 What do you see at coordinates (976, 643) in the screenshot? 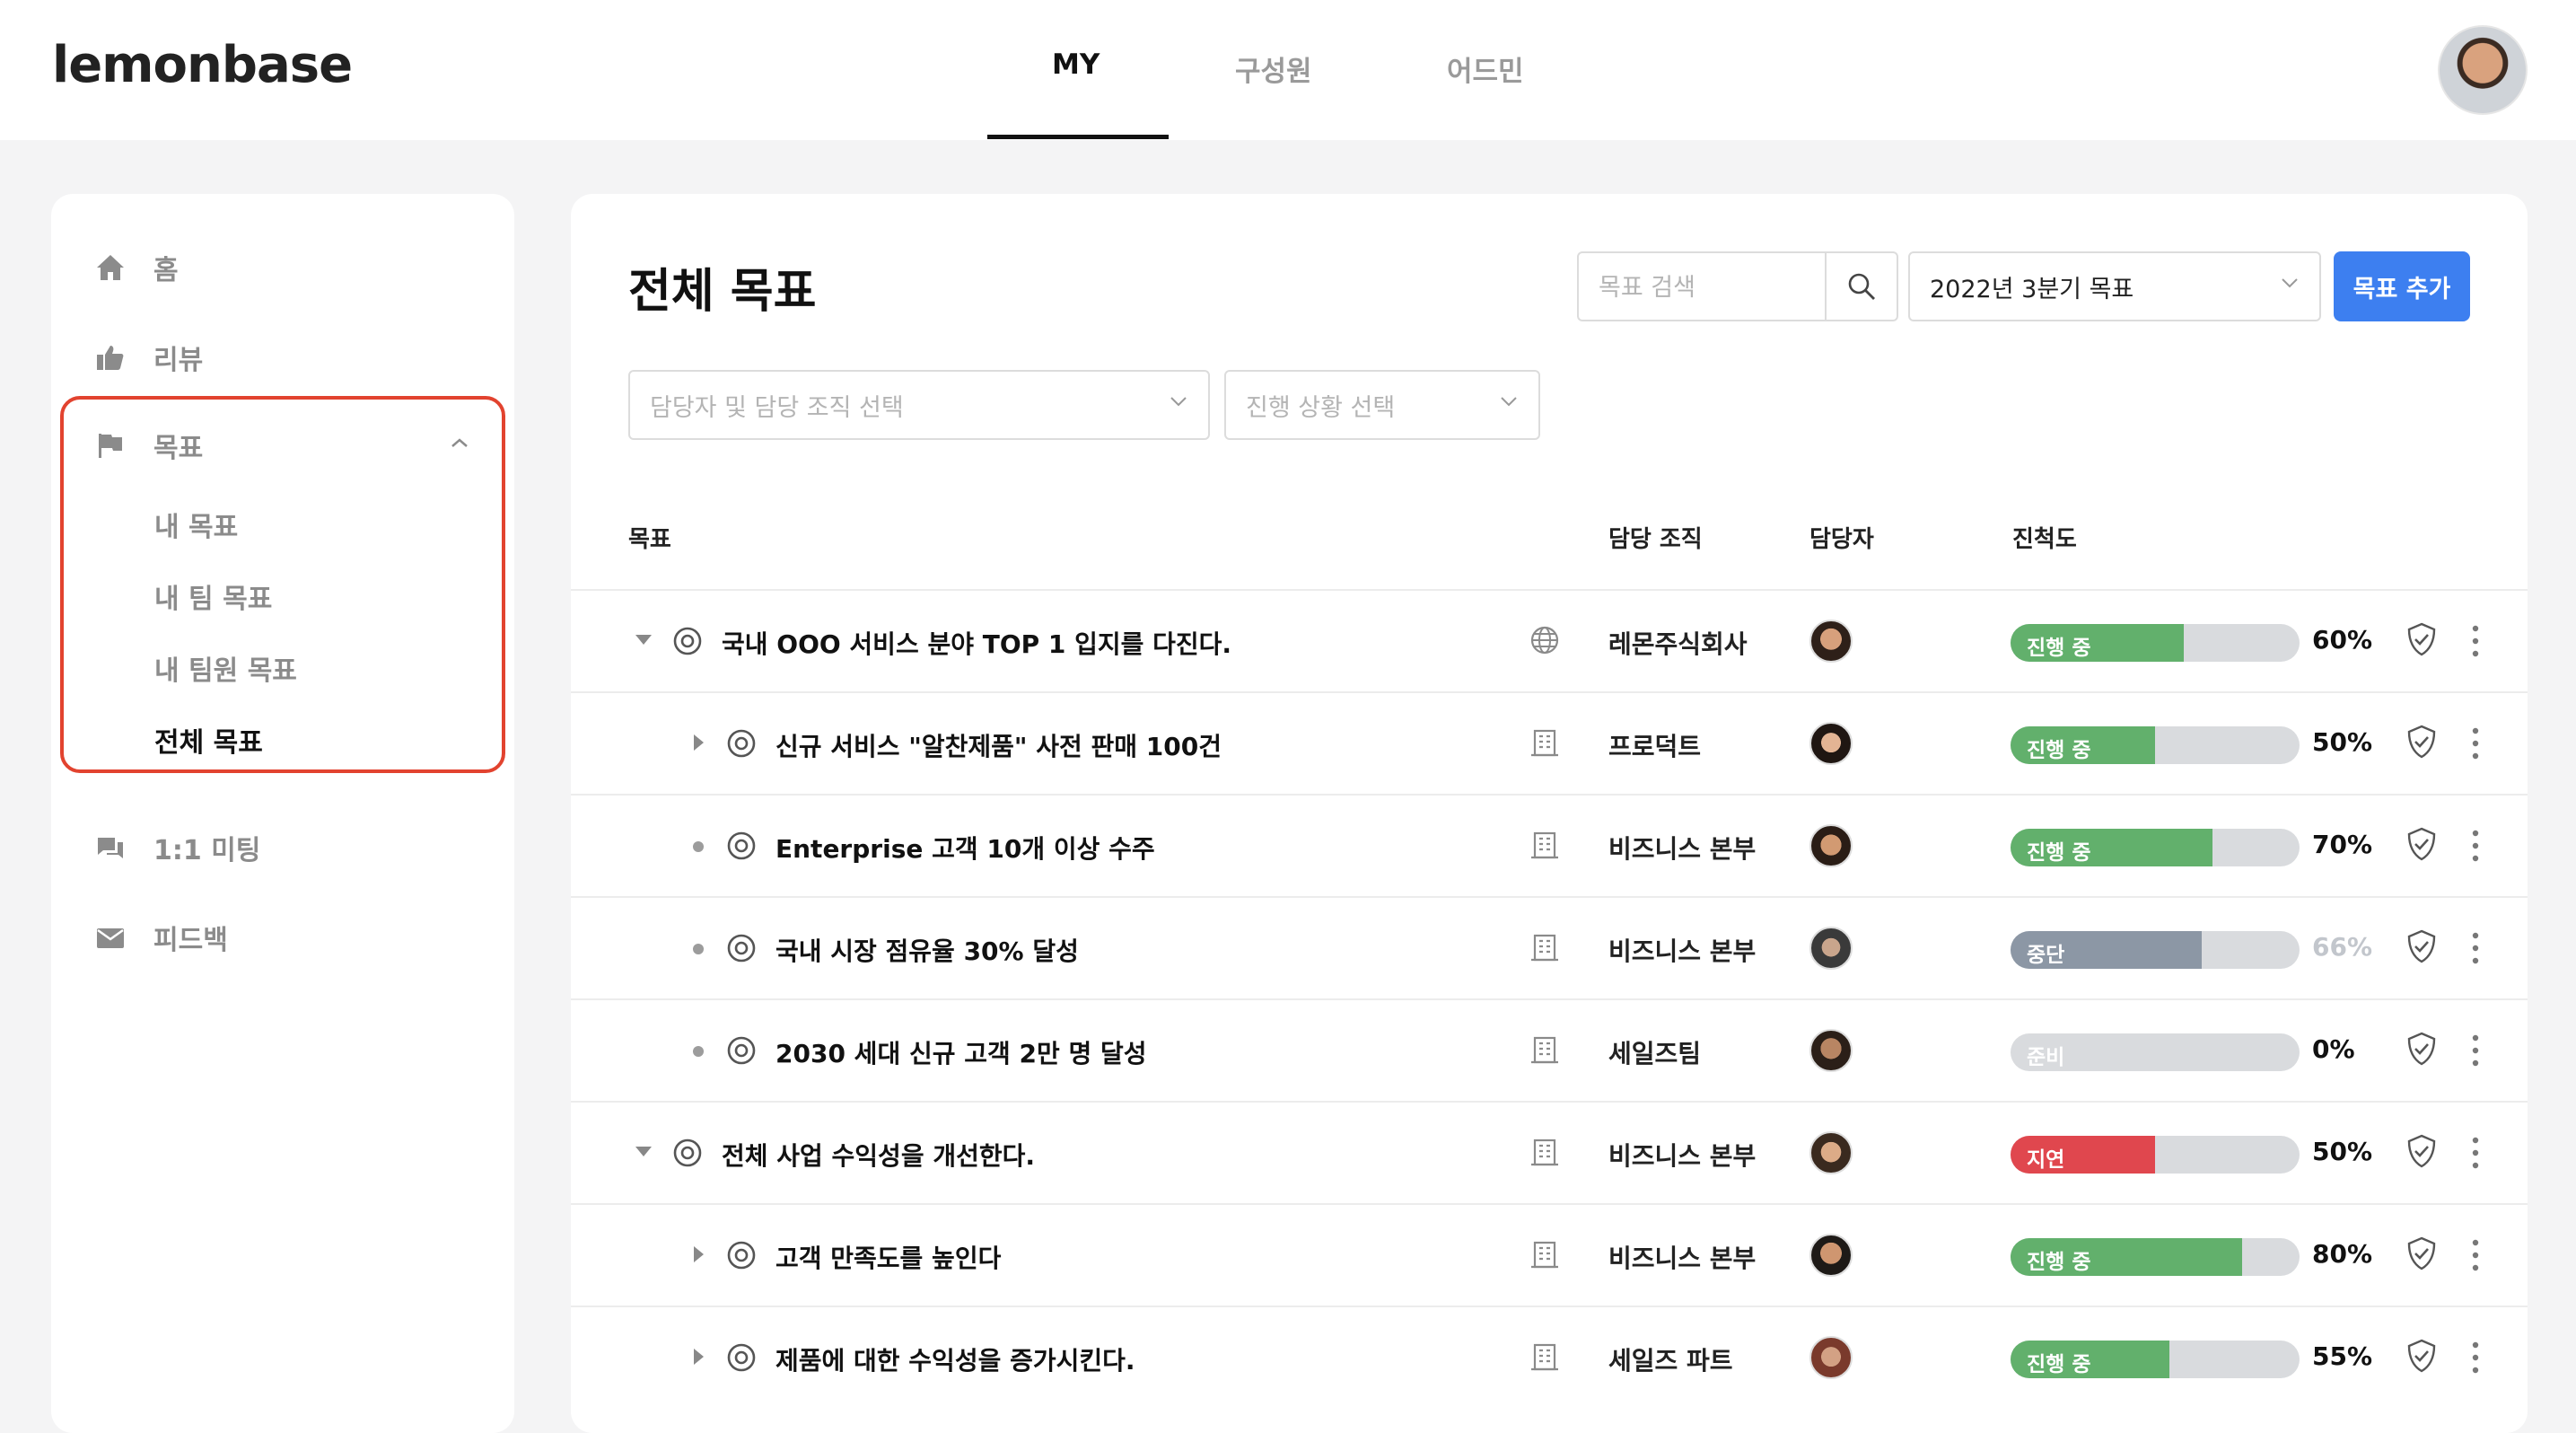
I see `goal-title: 국내 OOO 서비스 분야 TOP 1 입지를 다진다.` at bounding box center [976, 643].